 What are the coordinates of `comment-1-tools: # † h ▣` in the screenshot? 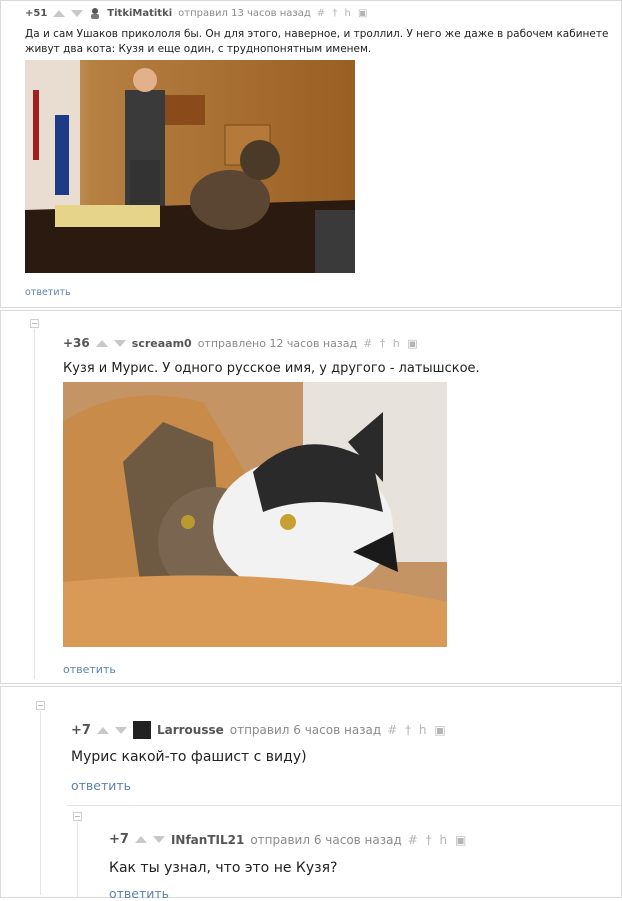 It's located at (343, 13).